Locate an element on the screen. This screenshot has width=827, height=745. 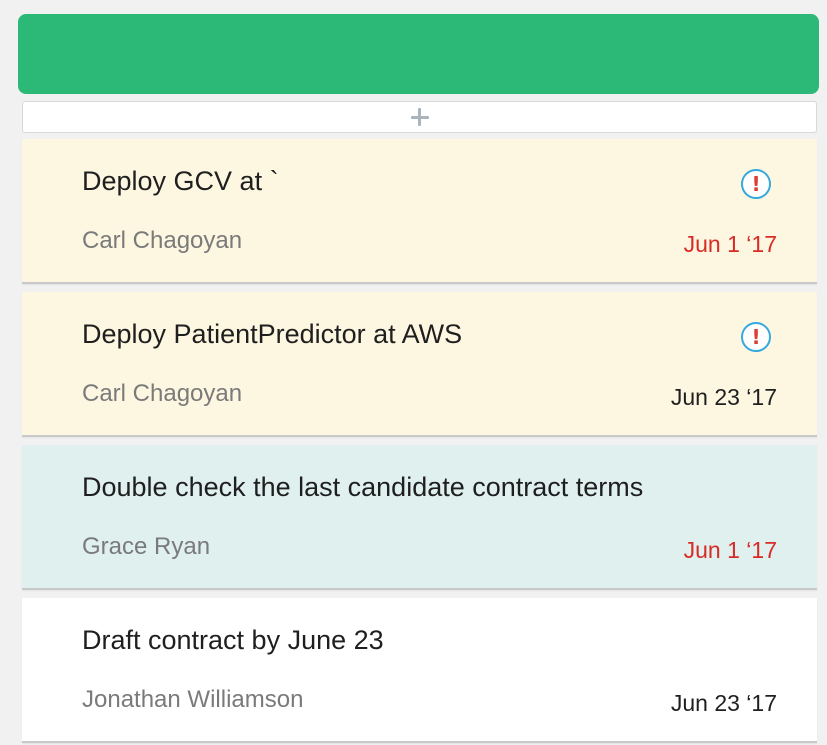
add-task-button is located at coordinates (419, 117).